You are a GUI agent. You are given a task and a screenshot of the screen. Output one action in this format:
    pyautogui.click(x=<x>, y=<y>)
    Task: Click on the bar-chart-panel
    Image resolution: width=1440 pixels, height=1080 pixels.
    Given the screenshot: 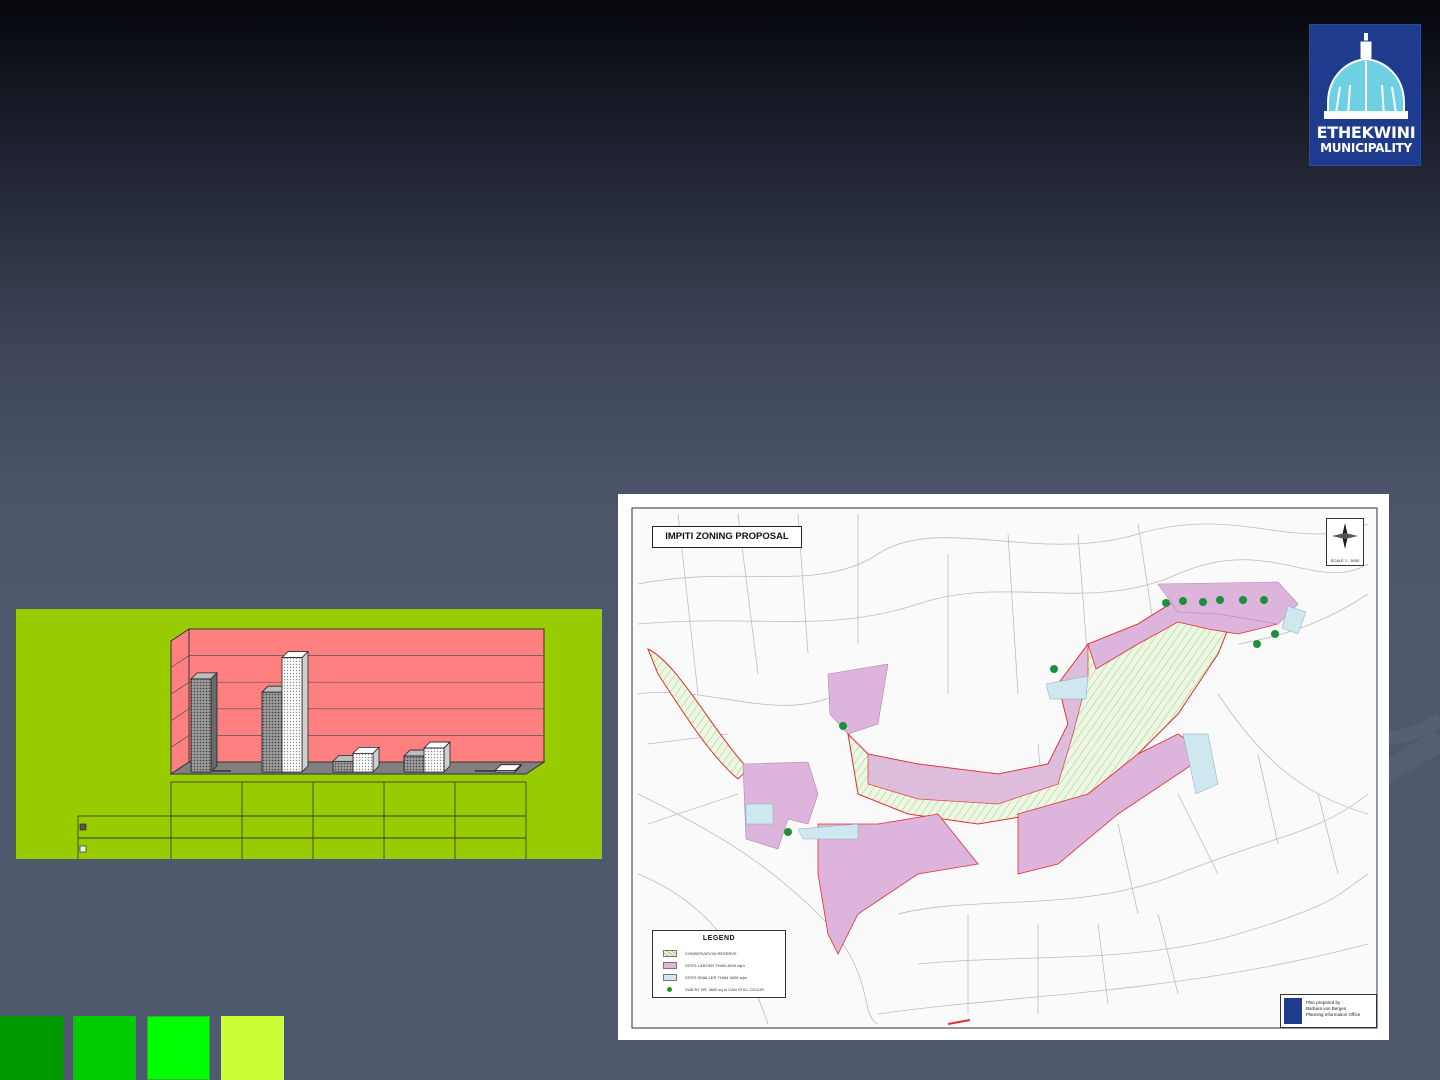 What is the action you would take?
    pyautogui.click(x=309, y=734)
    